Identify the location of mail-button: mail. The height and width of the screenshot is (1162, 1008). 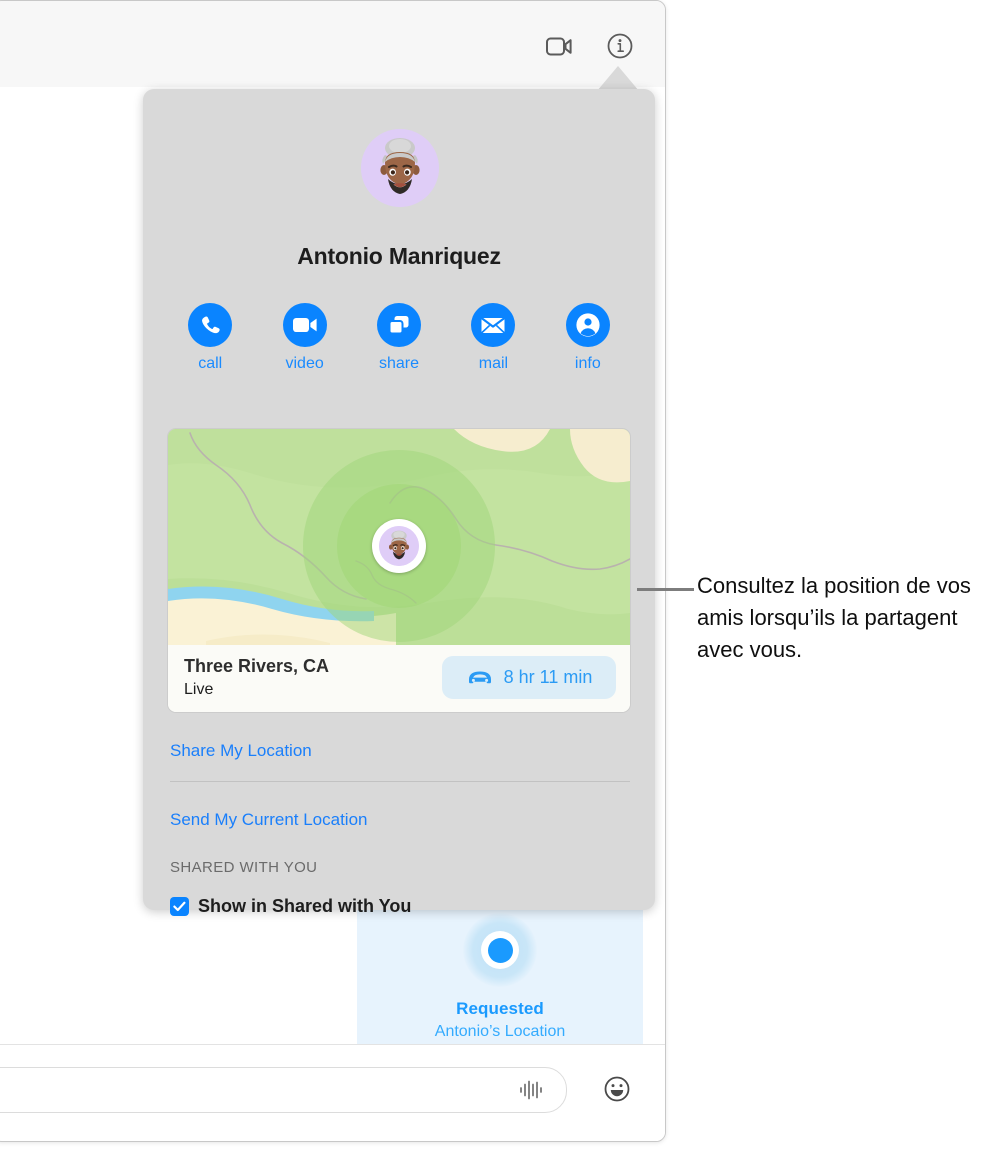
(493, 344).